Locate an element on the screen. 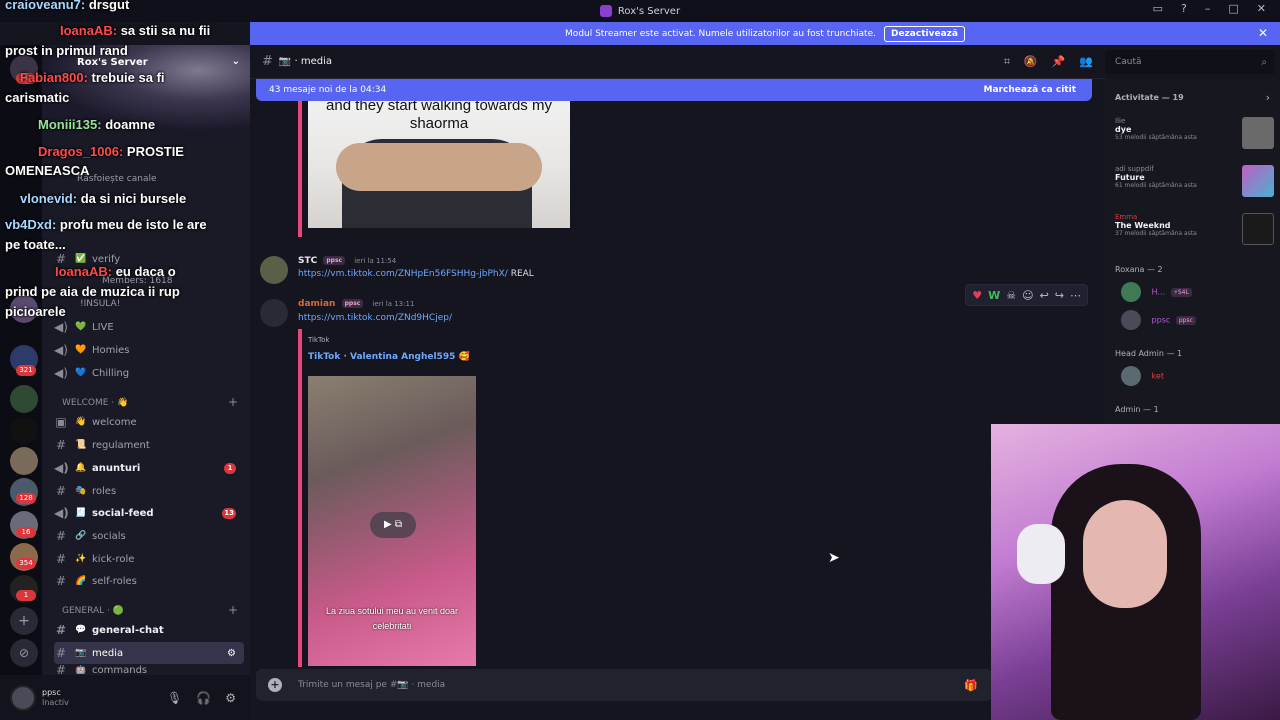  webcam-face is located at coordinates (1125, 554).